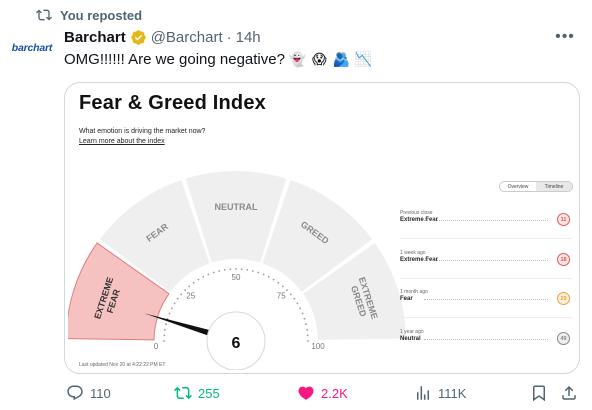 The width and height of the screenshot is (592, 410). I want to click on tick-label: 75, so click(281, 296).